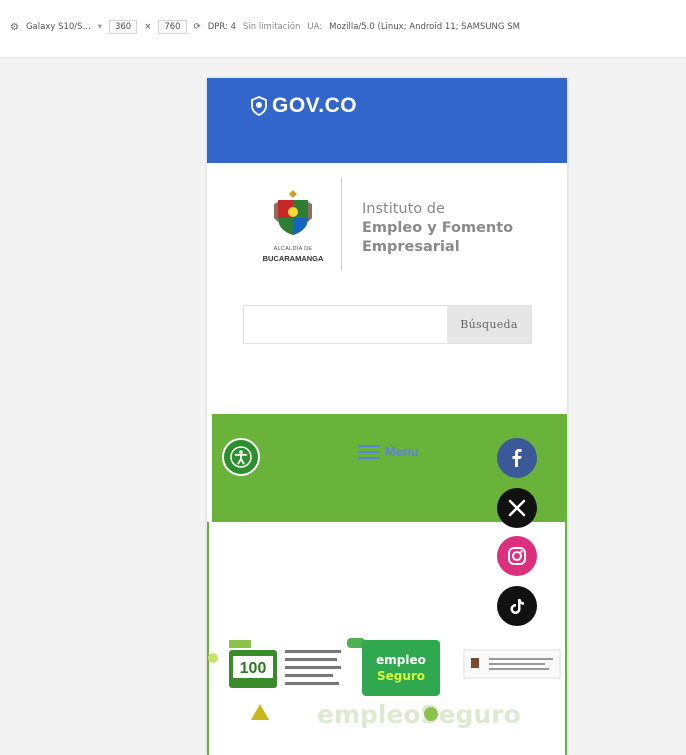 Image resolution: width=686 pixels, height=755 pixels. I want to click on facebook-icon, so click(517, 458).